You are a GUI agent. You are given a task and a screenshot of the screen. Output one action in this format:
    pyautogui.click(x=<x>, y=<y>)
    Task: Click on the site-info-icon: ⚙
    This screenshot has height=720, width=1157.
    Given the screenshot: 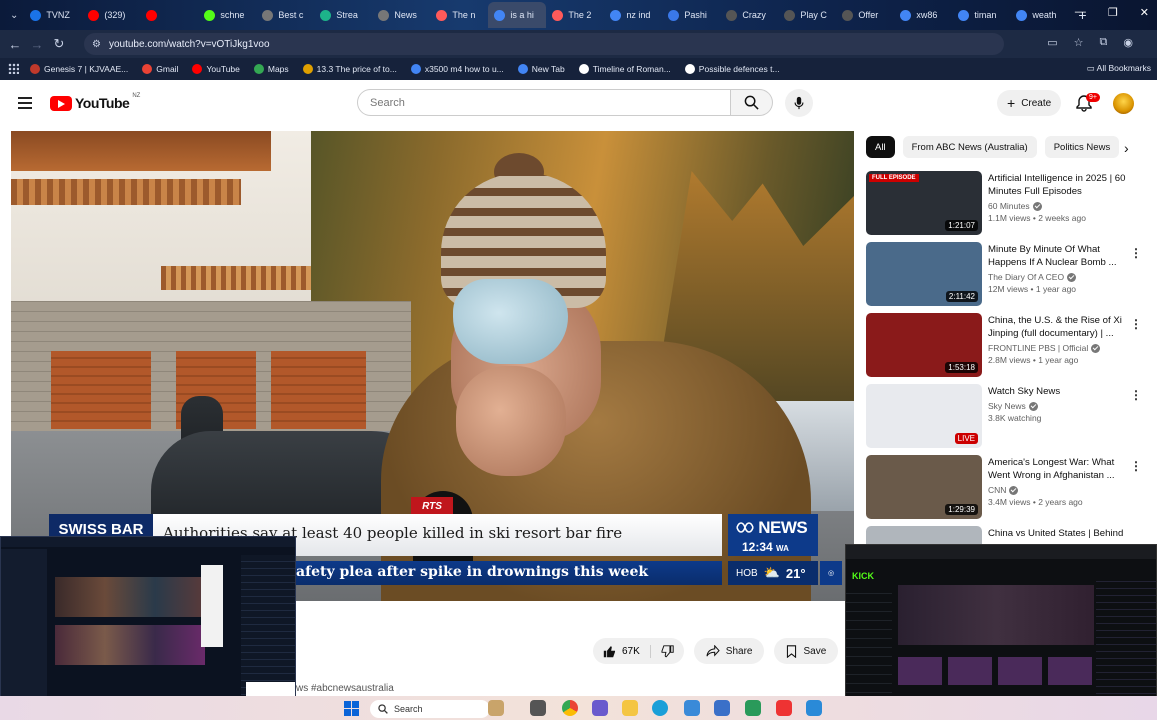 What is the action you would take?
    pyautogui.click(x=96, y=44)
    